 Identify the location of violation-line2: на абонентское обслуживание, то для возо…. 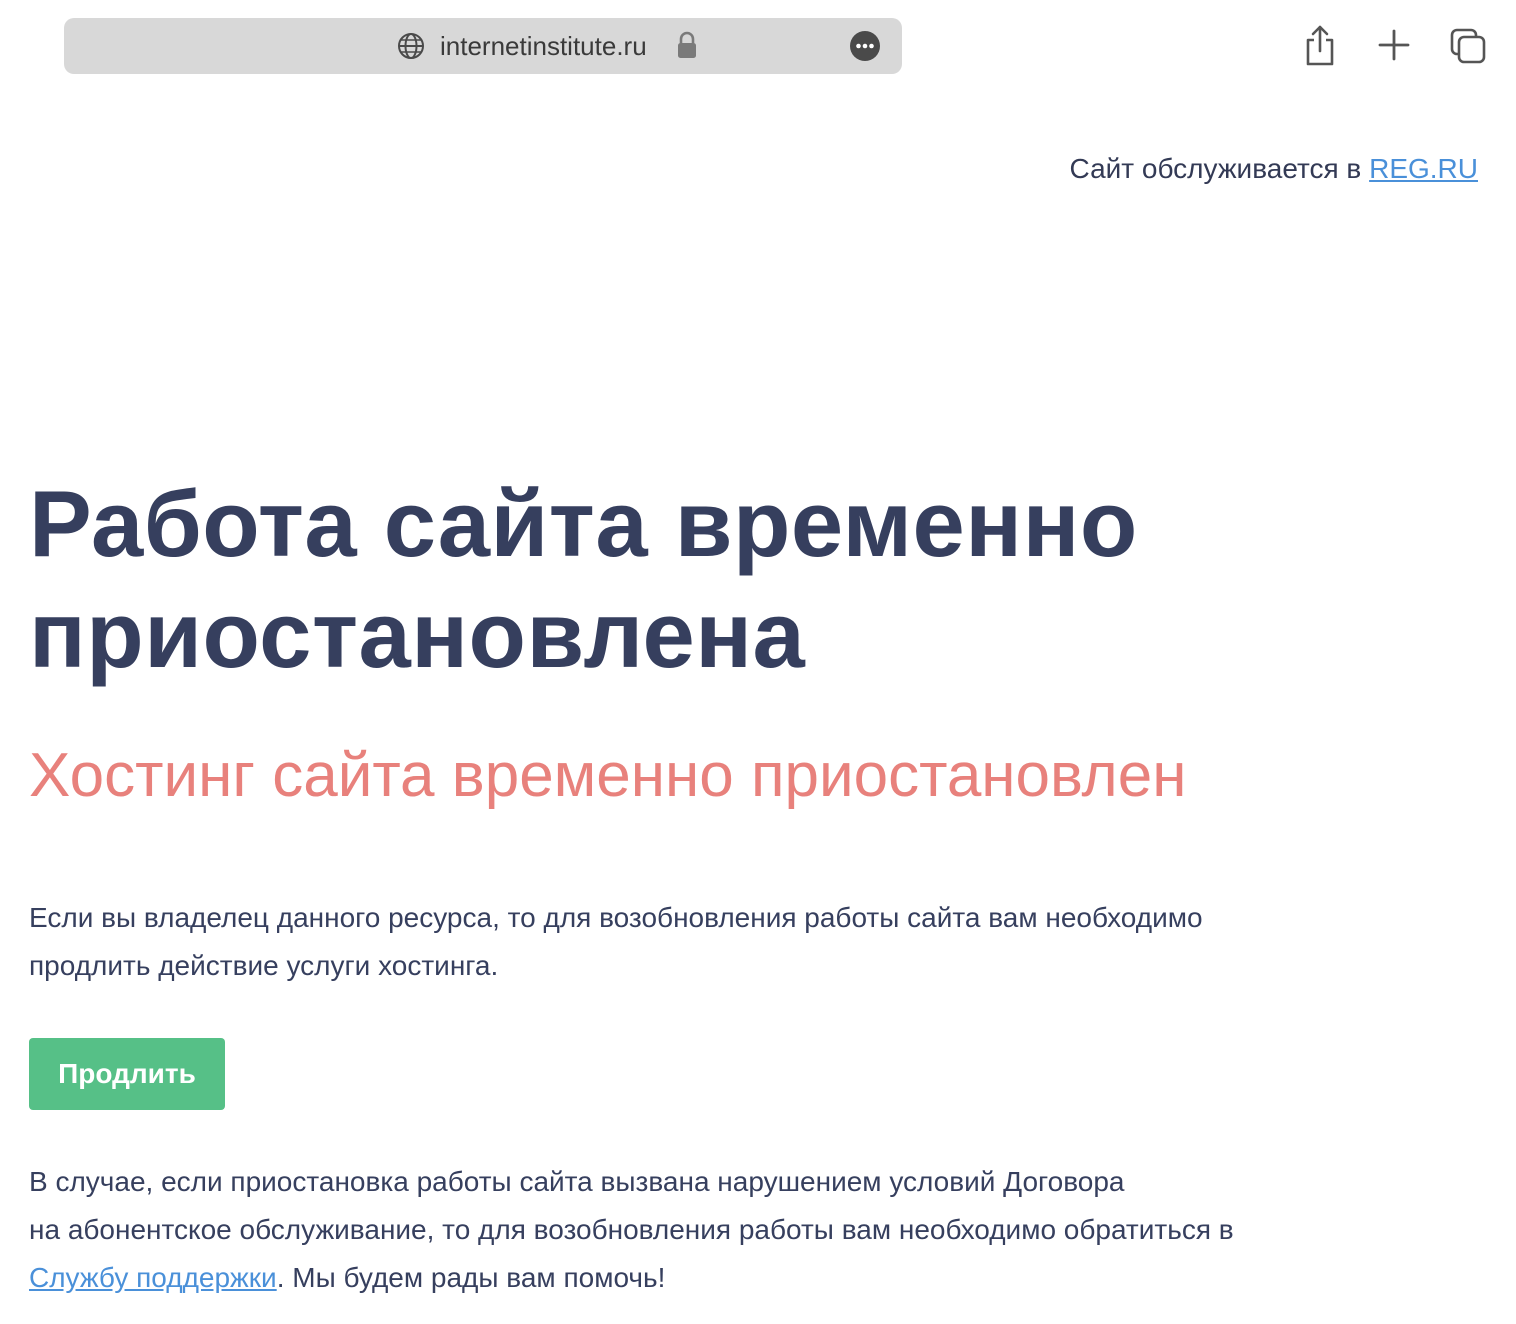
(631, 1229).